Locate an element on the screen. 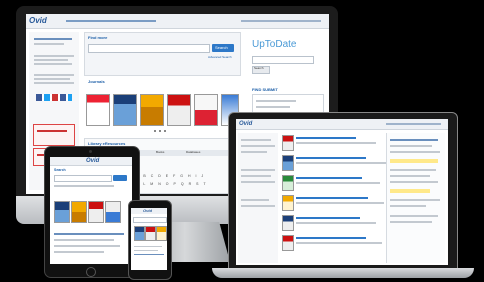 The width and height of the screenshot is (484, 282). laptop-ovid-logo: Ovid is located at coordinates (245, 124).